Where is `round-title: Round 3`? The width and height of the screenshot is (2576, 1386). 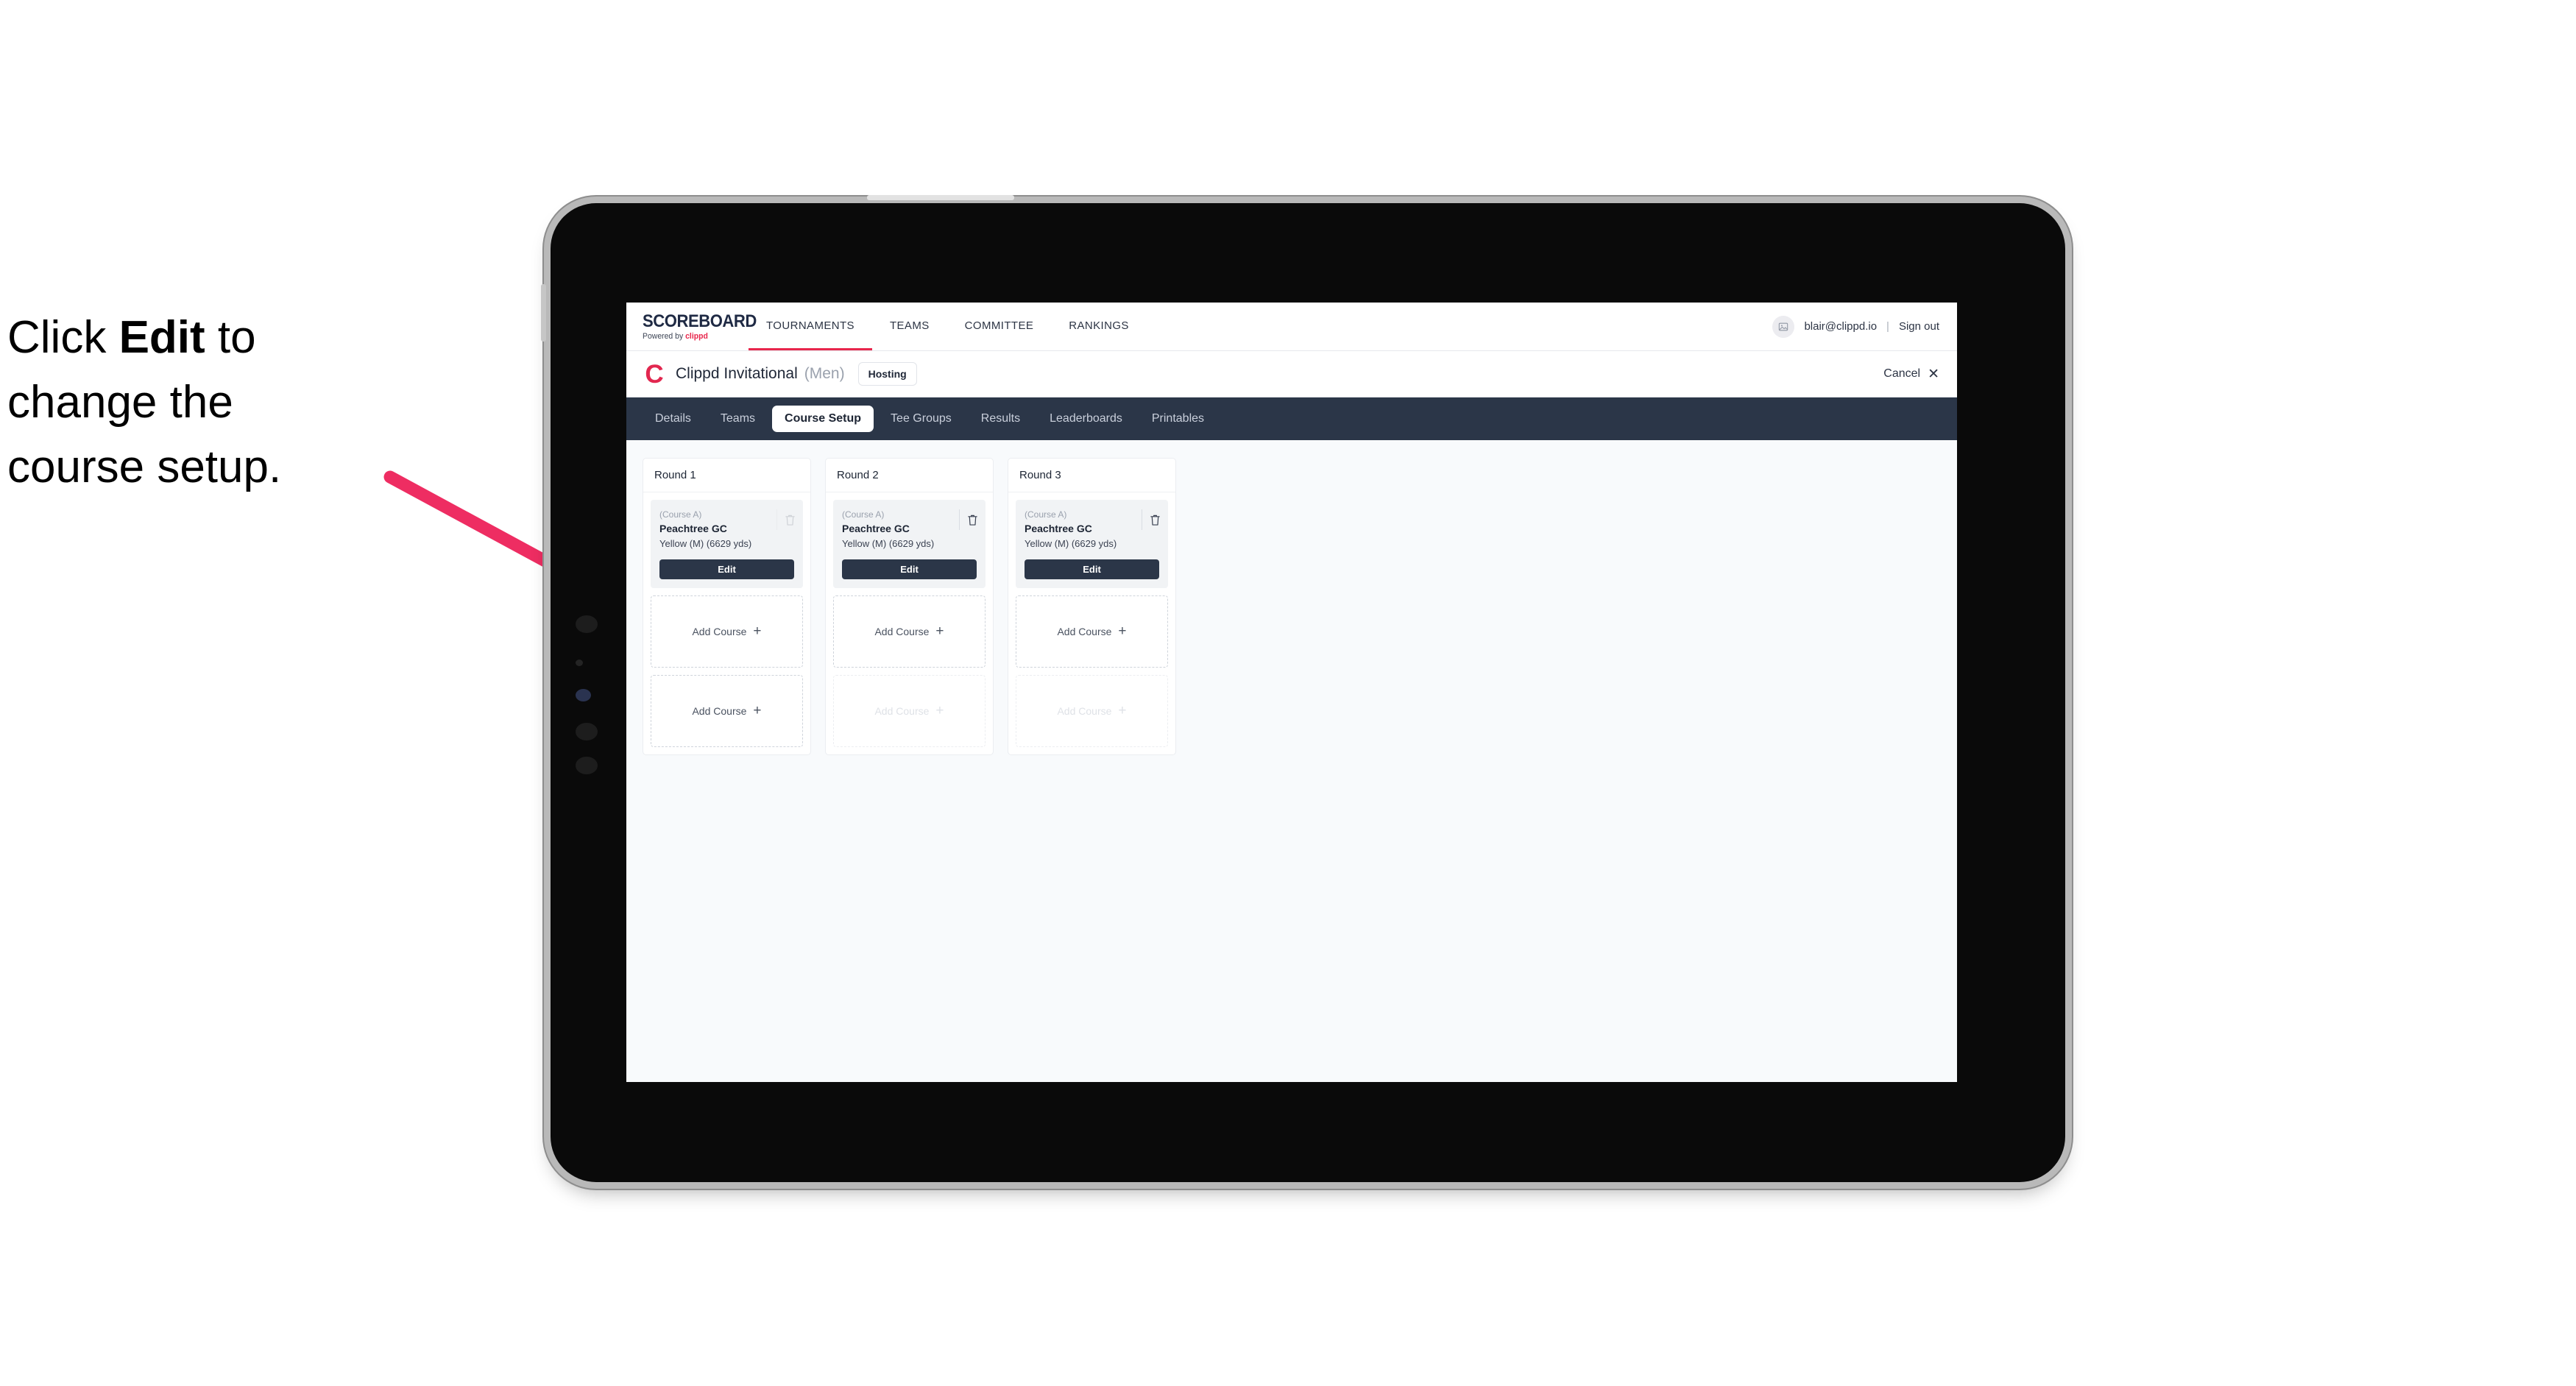 round-title: Round 3 is located at coordinates (1091, 475).